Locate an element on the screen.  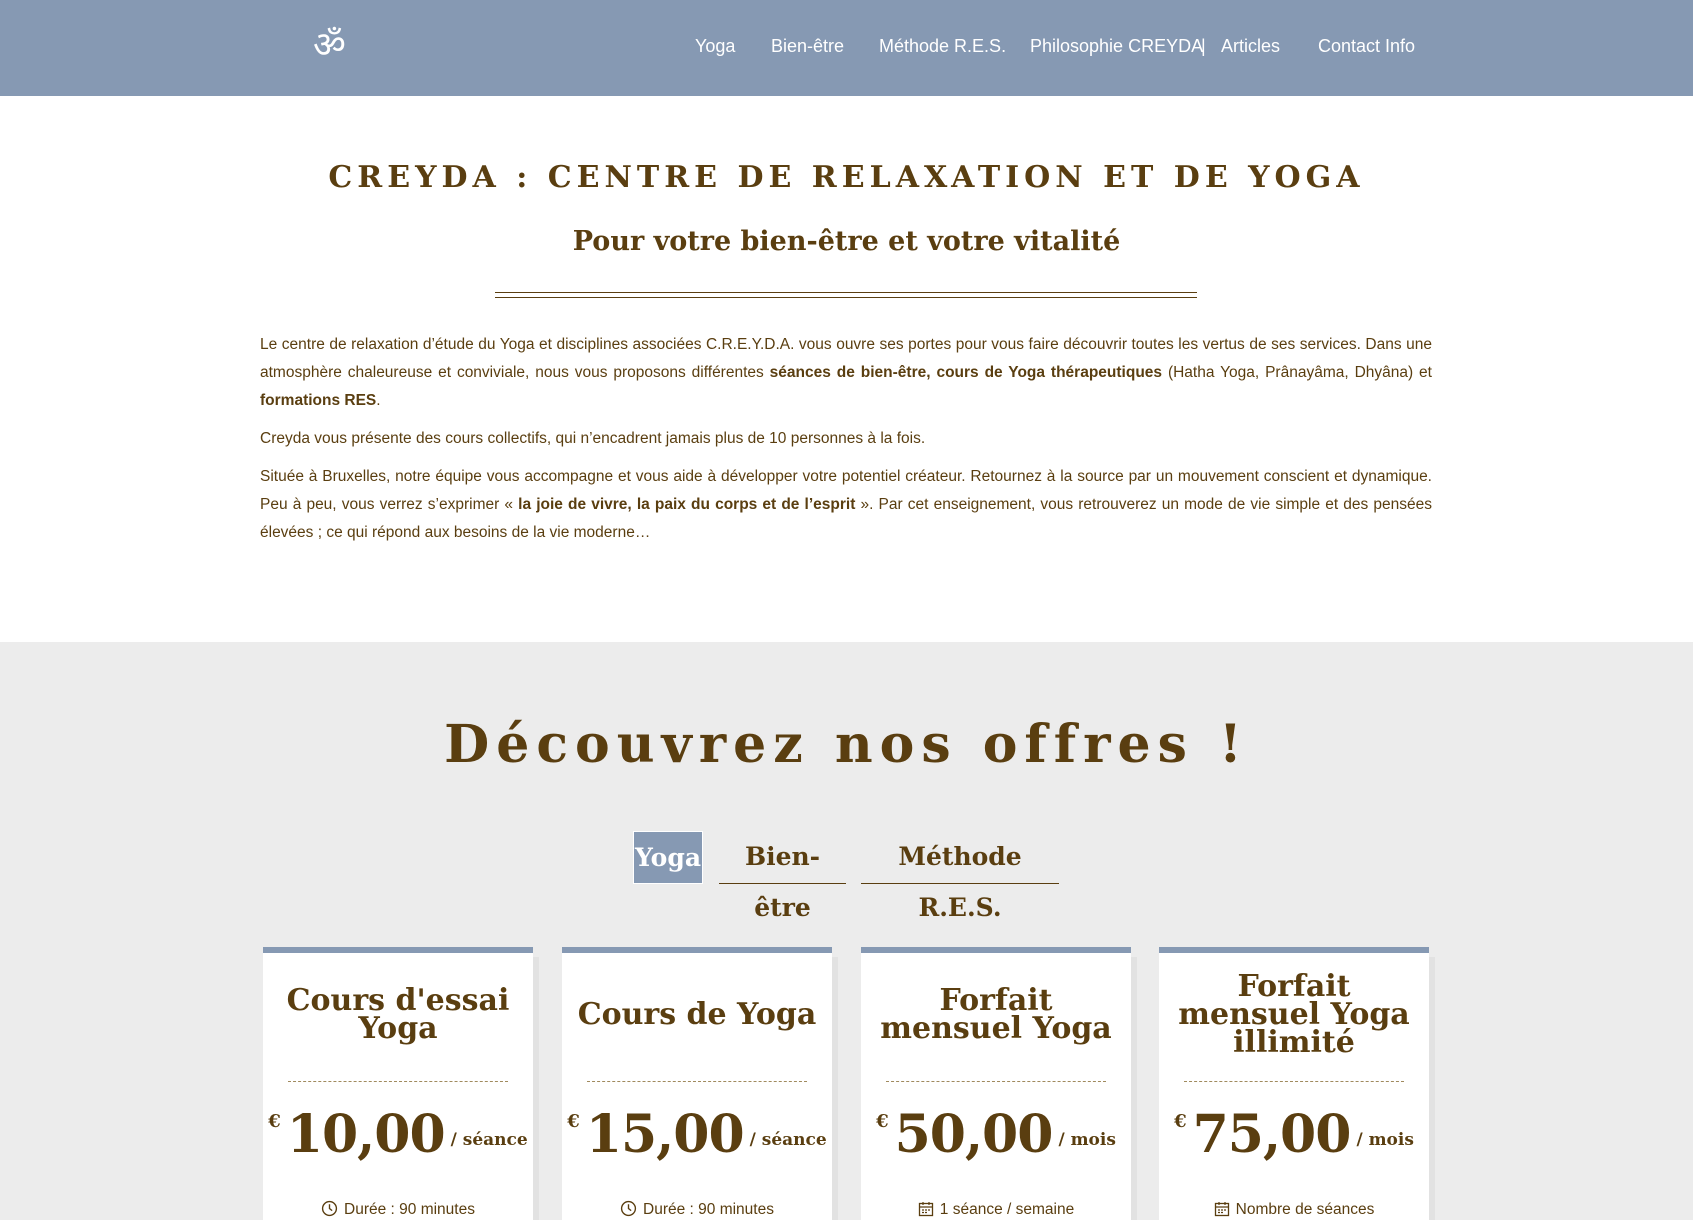
card-title: Cours d'essai Yoga is located at coordinates (398, 1014).